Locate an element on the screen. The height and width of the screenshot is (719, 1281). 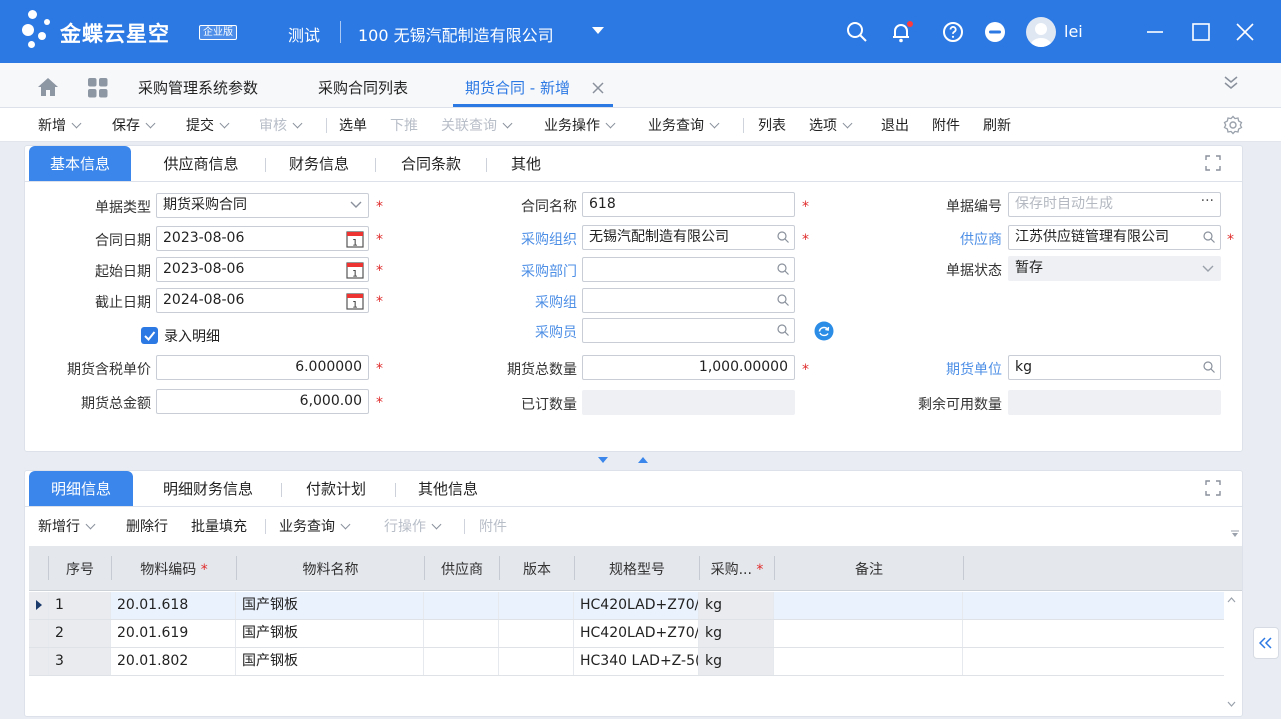
detail-entry-checkbox is located at coordinates (149, 335).